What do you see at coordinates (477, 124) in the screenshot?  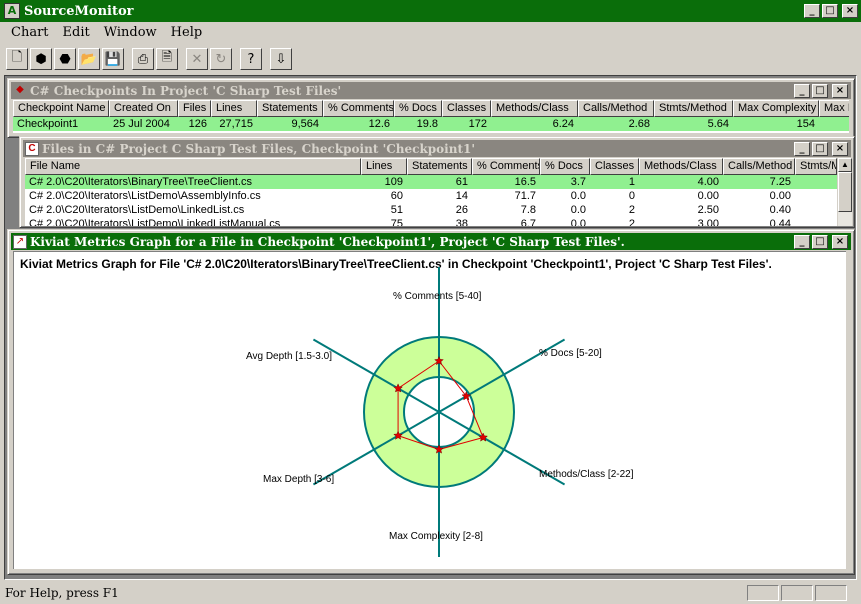 I see `cell: 172` at bounding box center [477, 124].